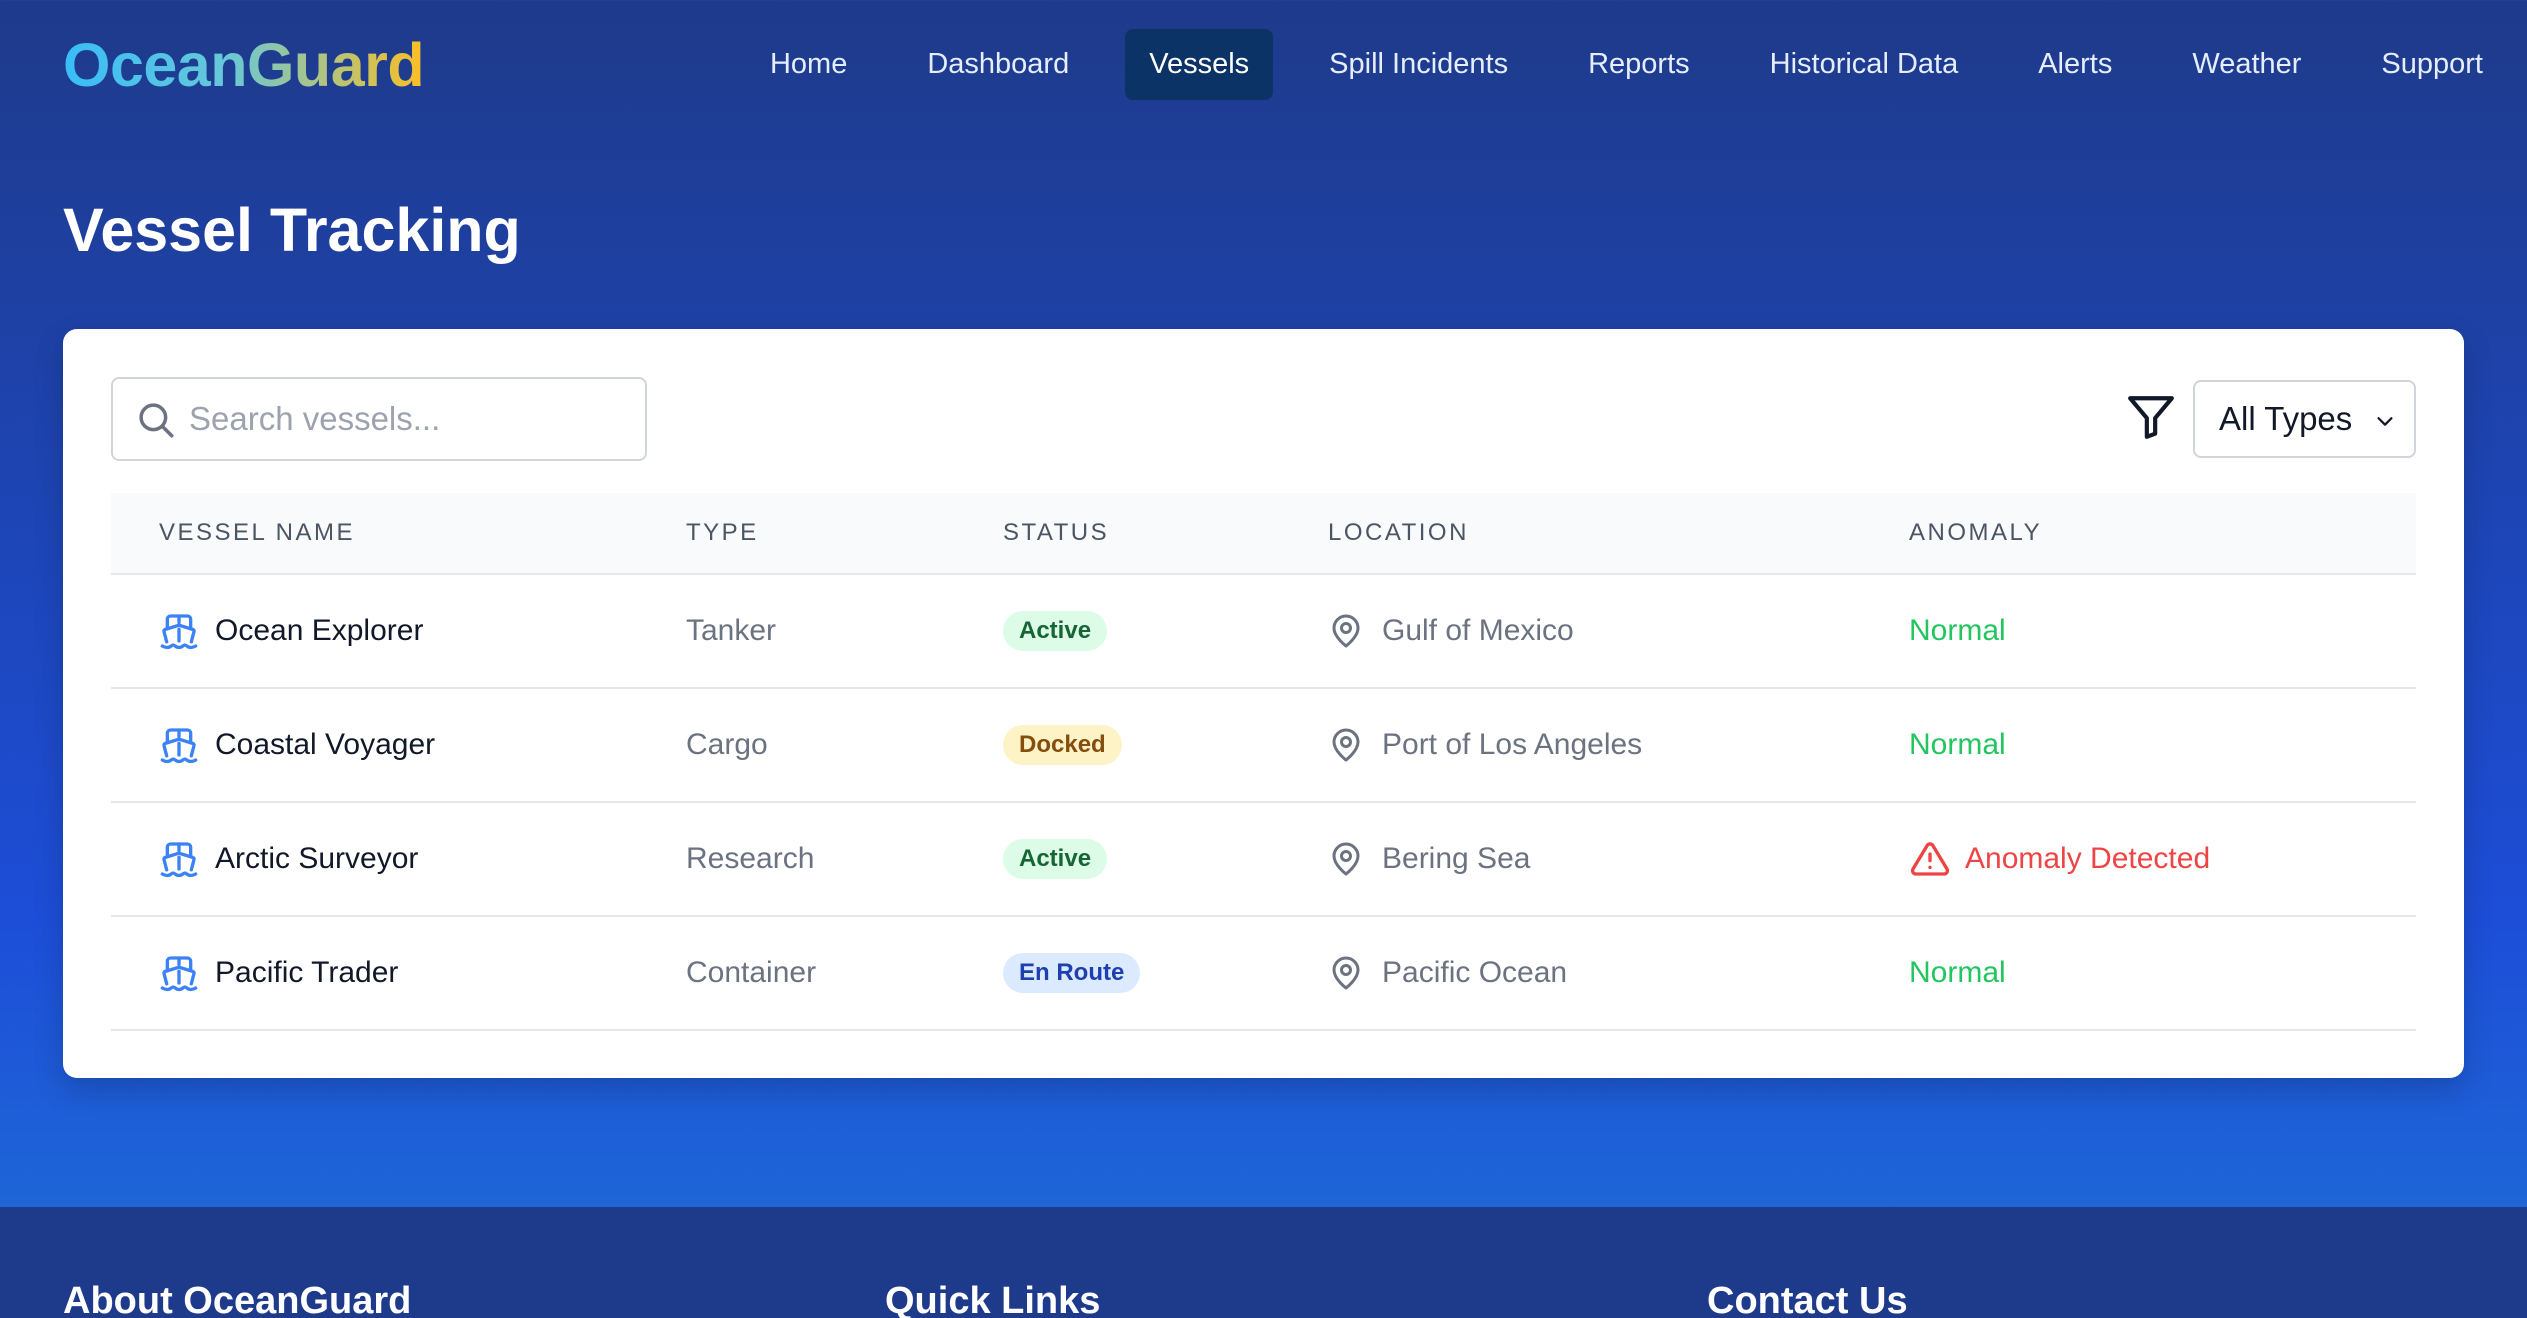 This screenshot has width=2527, height=1318. I want to click on warning-triangle-icon, so click(1930, 859).